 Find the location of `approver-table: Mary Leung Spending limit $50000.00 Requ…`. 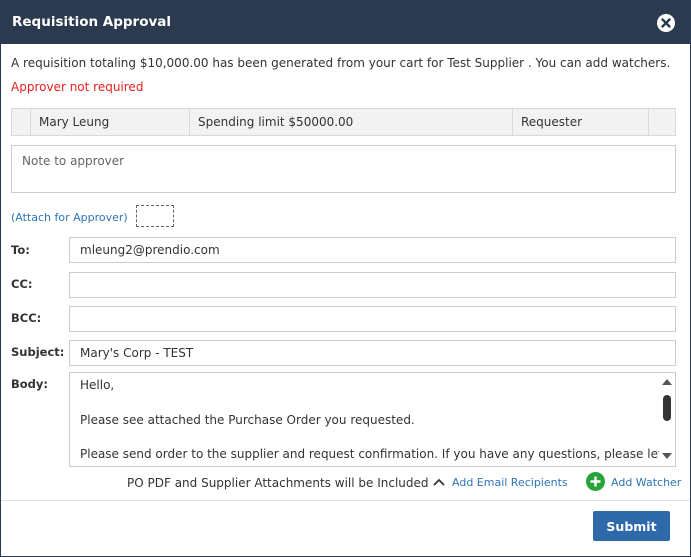

approver-table: Mary Leung Spending limit $50000.00 Requ… is located at coordinates (343, 122).